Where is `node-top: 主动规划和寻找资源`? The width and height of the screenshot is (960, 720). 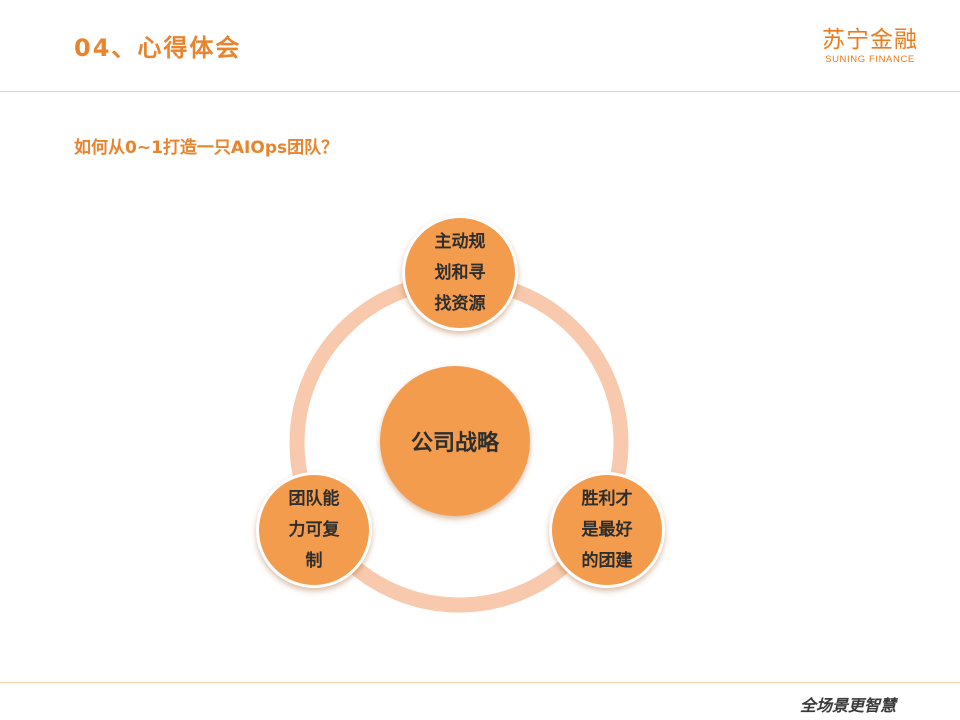 node-top: 主动规划和寻找资源 is located at coordinates (460, 273).